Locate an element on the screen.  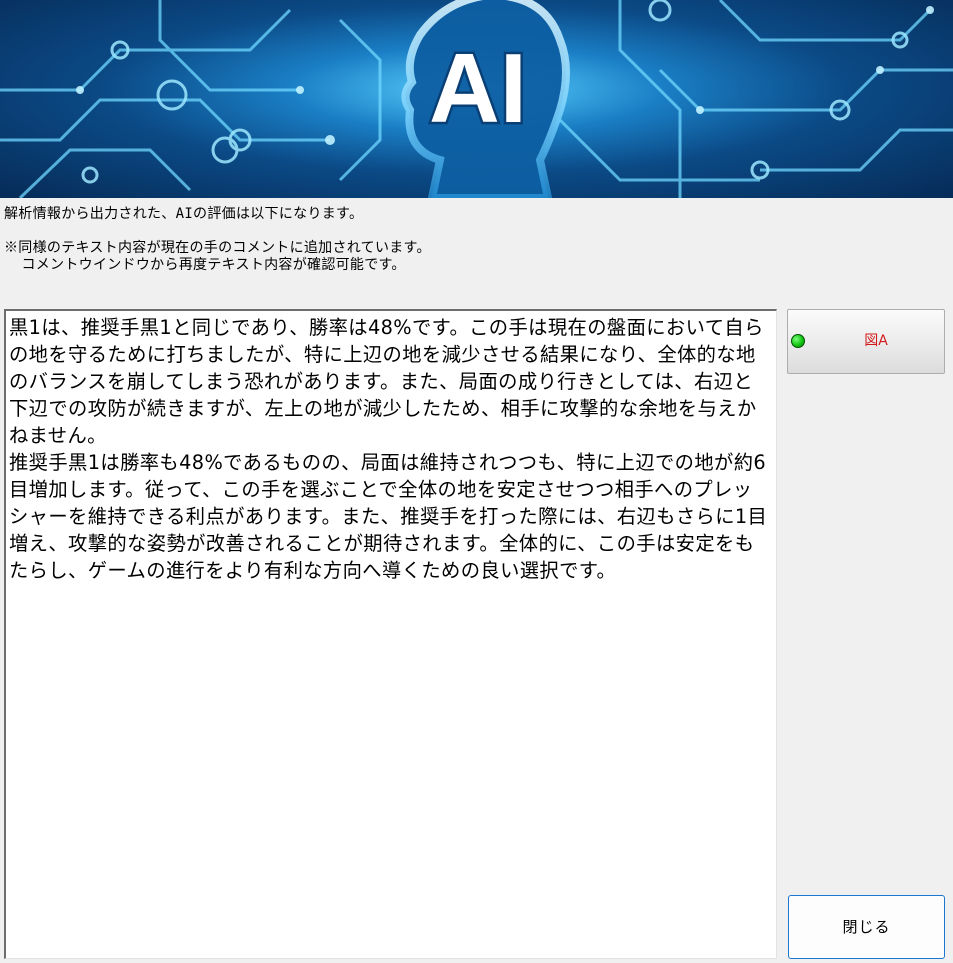
info-line-note: ※同様のテキスト内容が現在の手のコメントに追加されています。 is located at coordinates (217, 248).